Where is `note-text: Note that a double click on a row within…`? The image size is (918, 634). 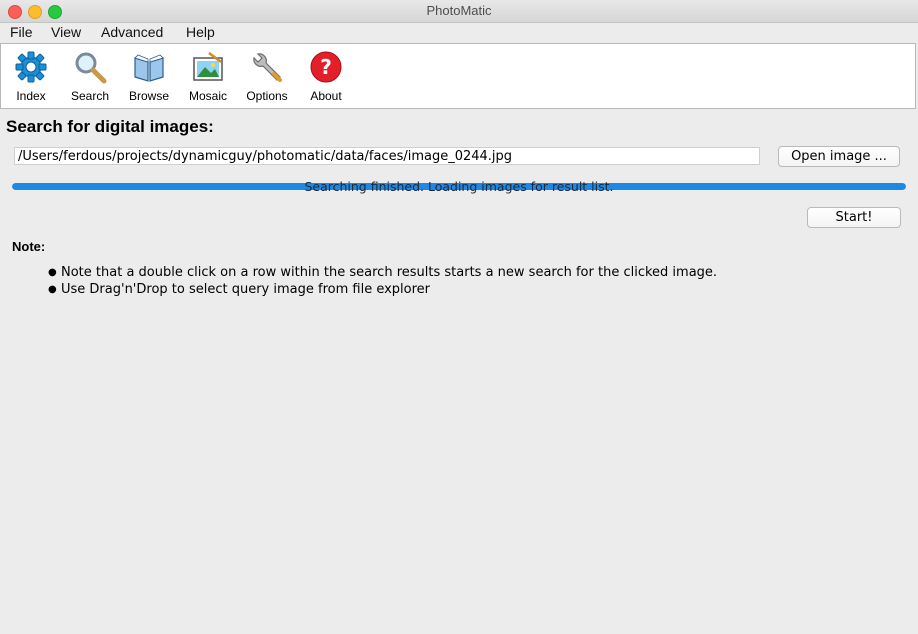
note-text: Note that a double click on a row within… is located at coordinates (389, 272).